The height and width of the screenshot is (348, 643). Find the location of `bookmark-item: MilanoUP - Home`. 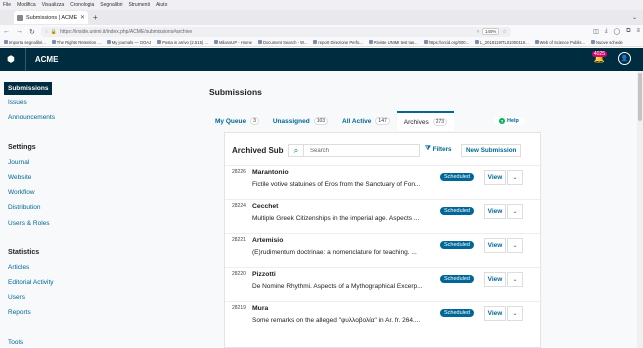

bookmark-item: MilanoUP - Home is located at coordinates (232, 42).